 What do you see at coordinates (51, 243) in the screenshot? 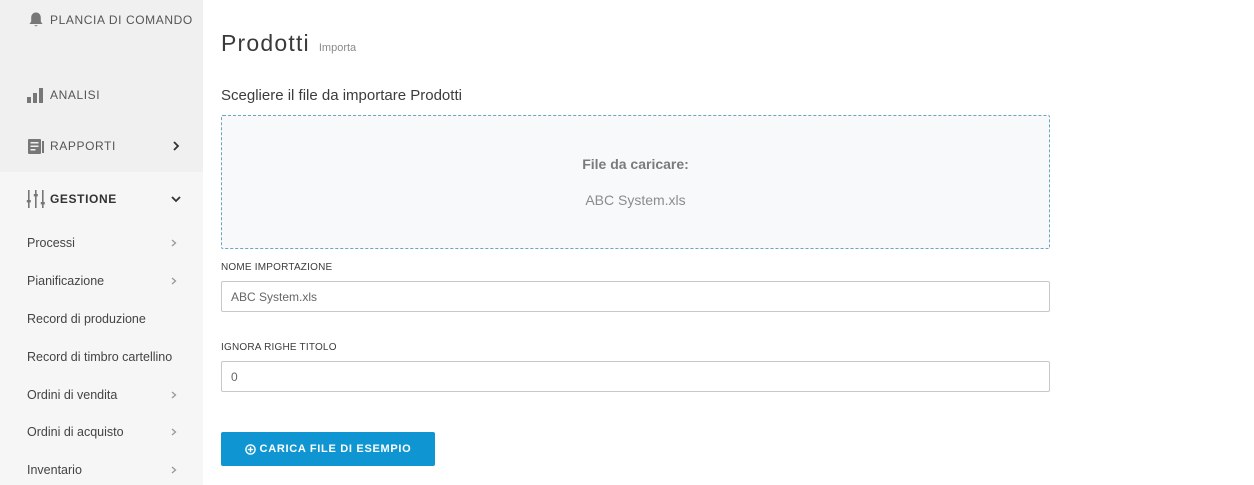
I see `sidebar-subitem-label: Processi` at bounding box center [51, 243].